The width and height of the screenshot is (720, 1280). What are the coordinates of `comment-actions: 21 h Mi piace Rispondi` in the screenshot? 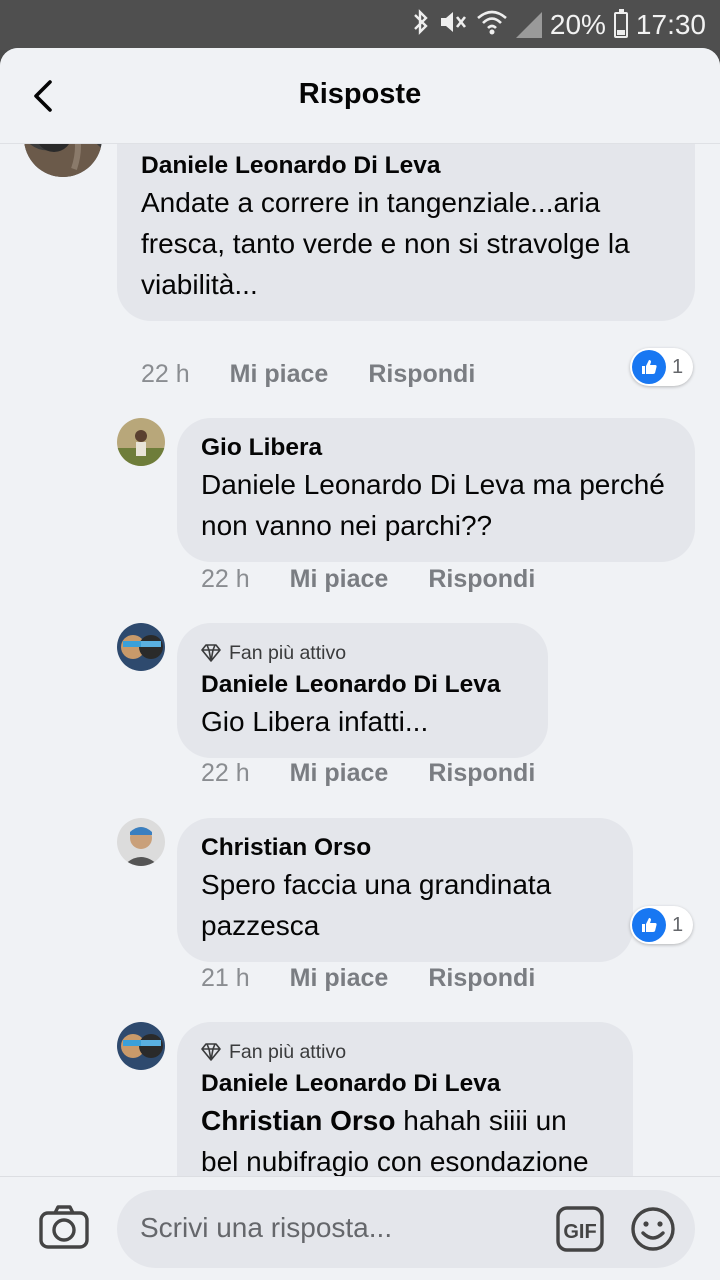 It's located at (388, 978).